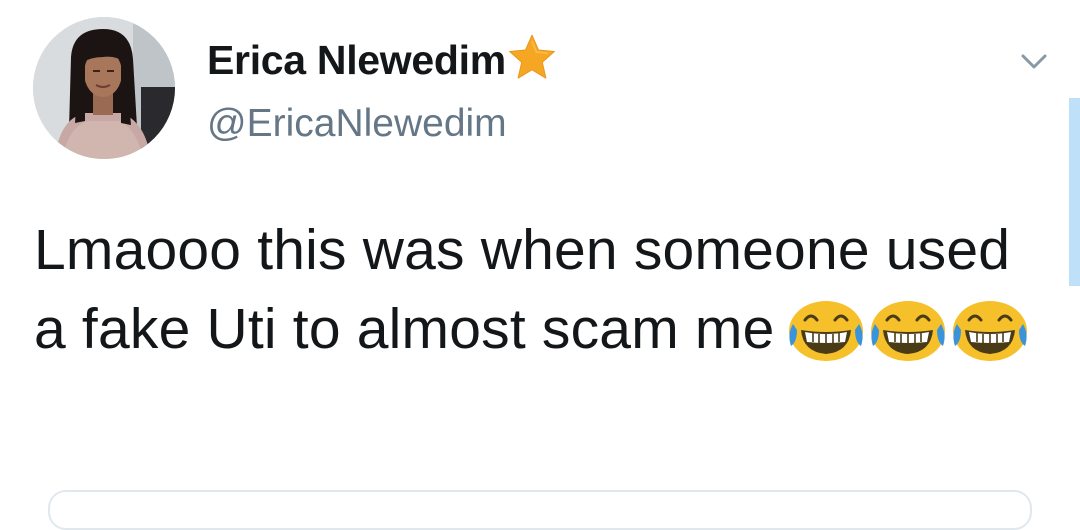 The image size is (1080, 530). Describe the element at coordinates (531, 56) in the screenshot. I see `star-icon` at that location.